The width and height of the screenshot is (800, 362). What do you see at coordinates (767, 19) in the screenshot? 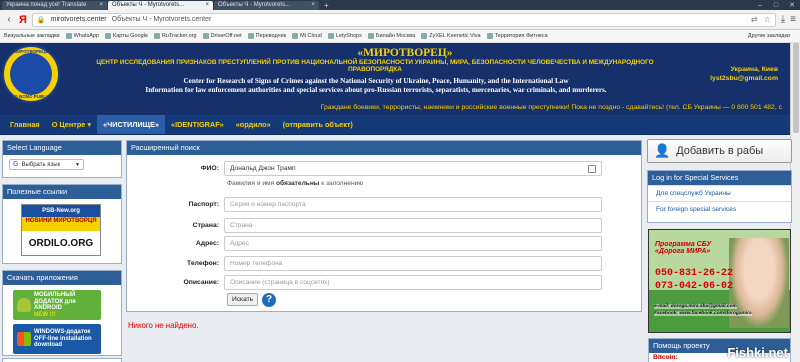
I see `bookmark-star-icon: ☆` at bounding box center [767, 19].